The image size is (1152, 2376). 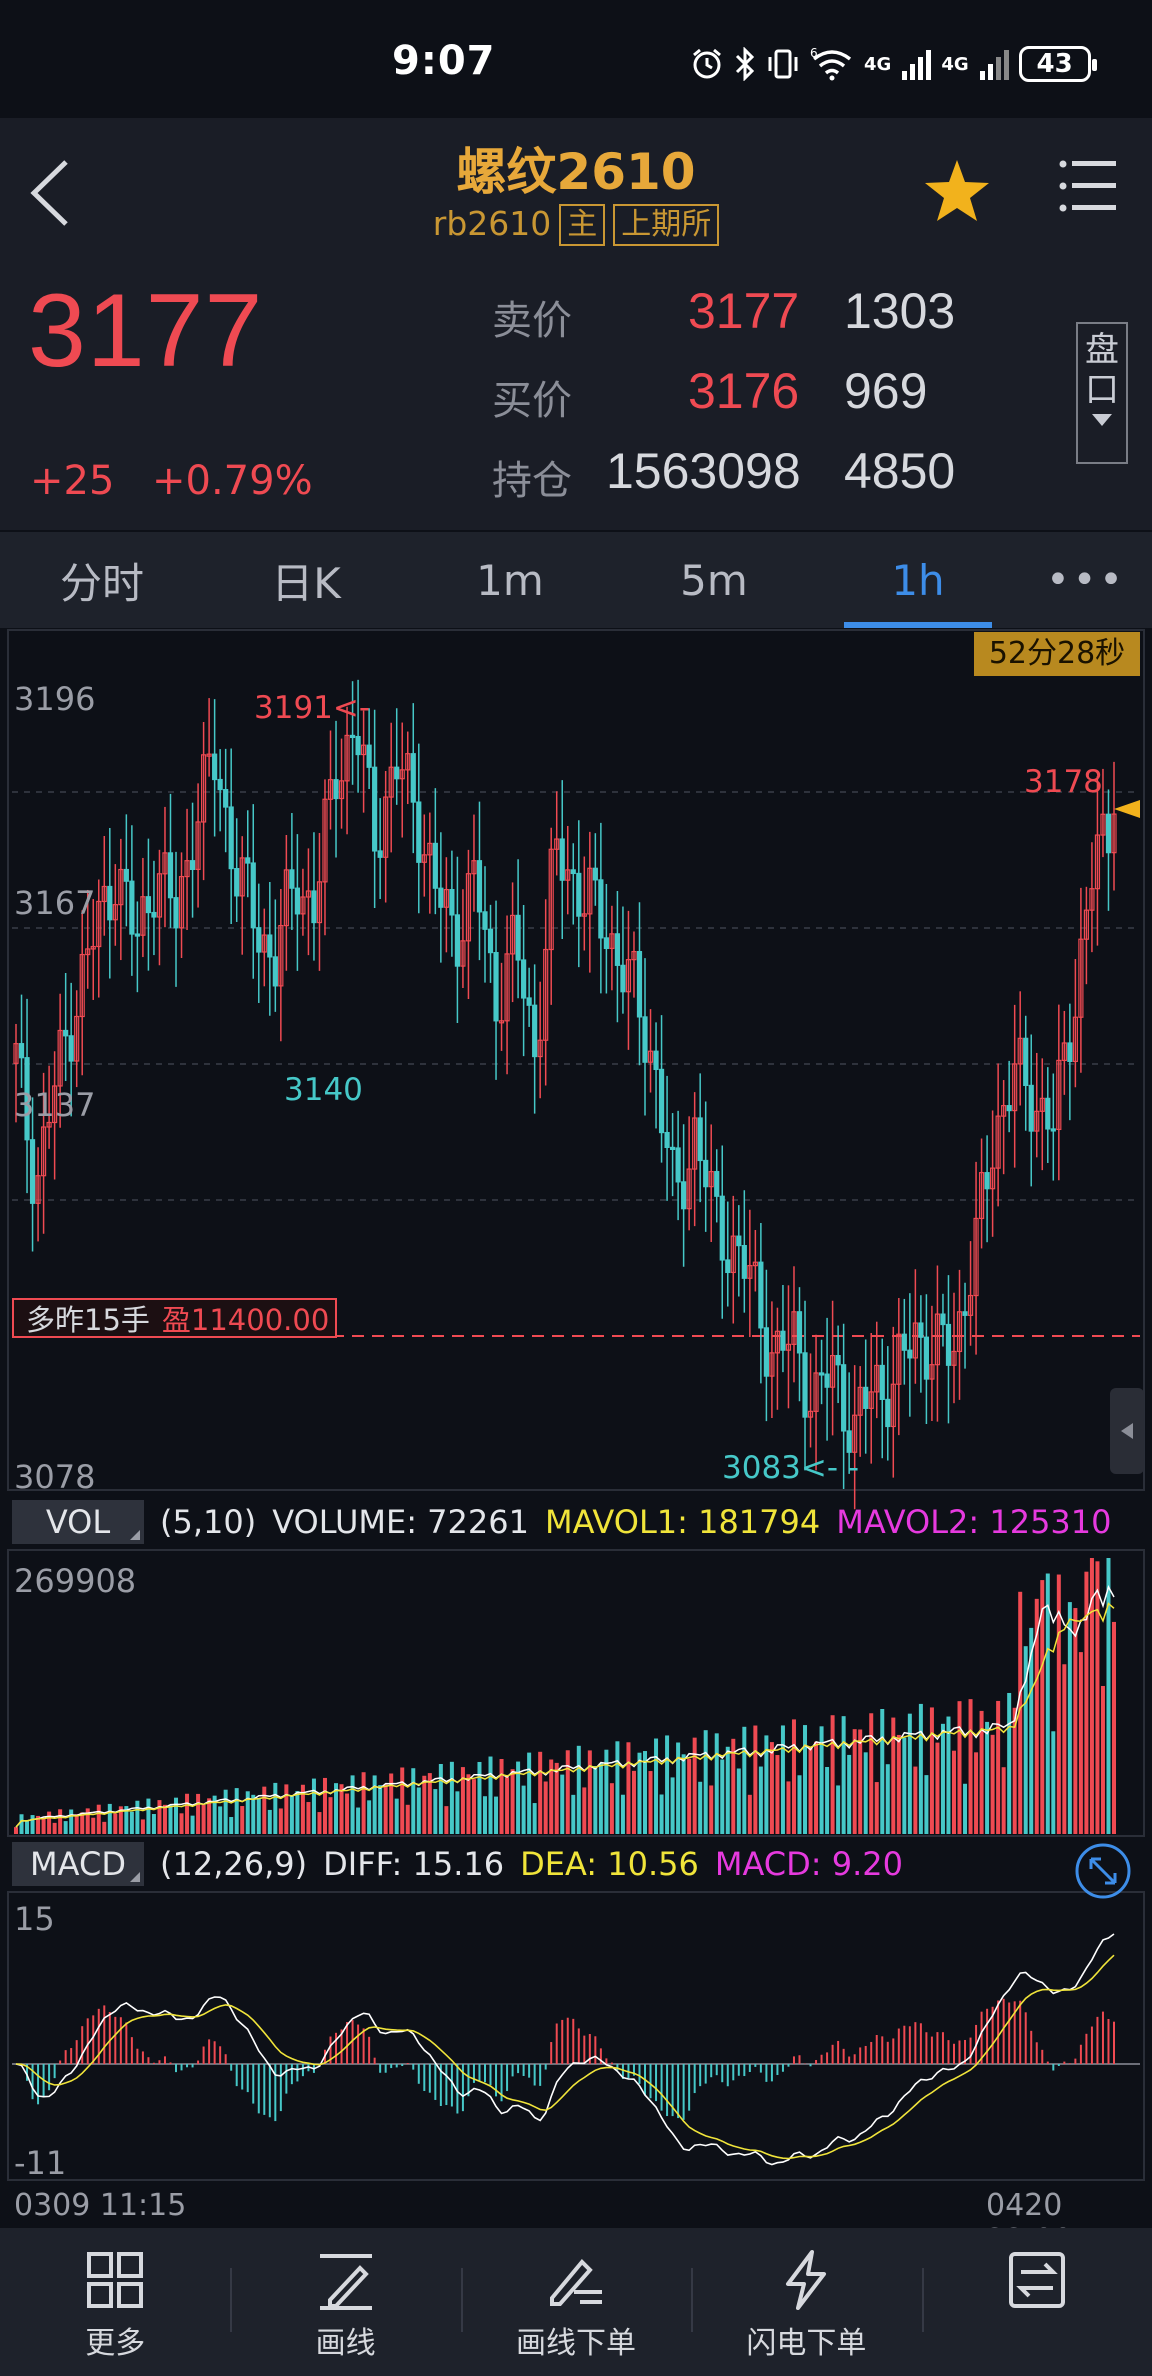 I want to click on menu-icon, so click(x=1088, y=186).